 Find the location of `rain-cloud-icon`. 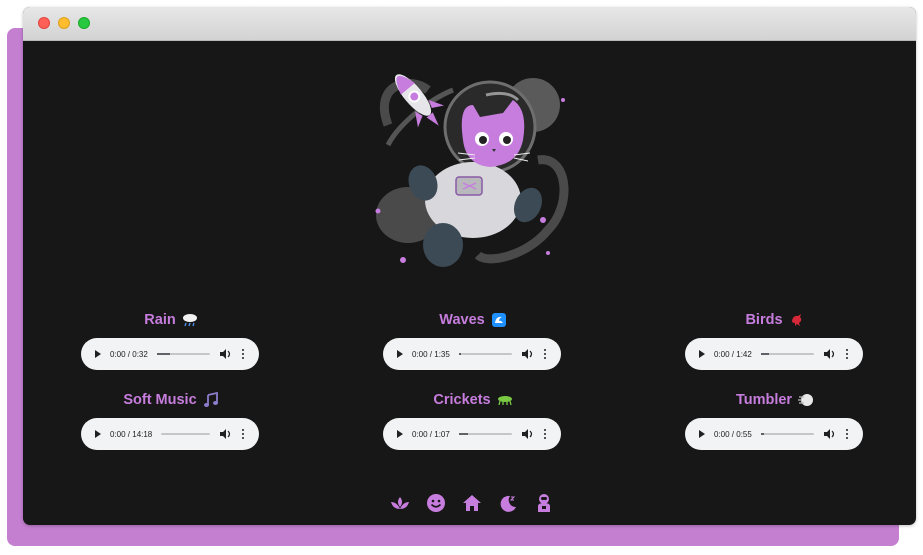

rain-cloud-icon is located at coordinates (189, 320).